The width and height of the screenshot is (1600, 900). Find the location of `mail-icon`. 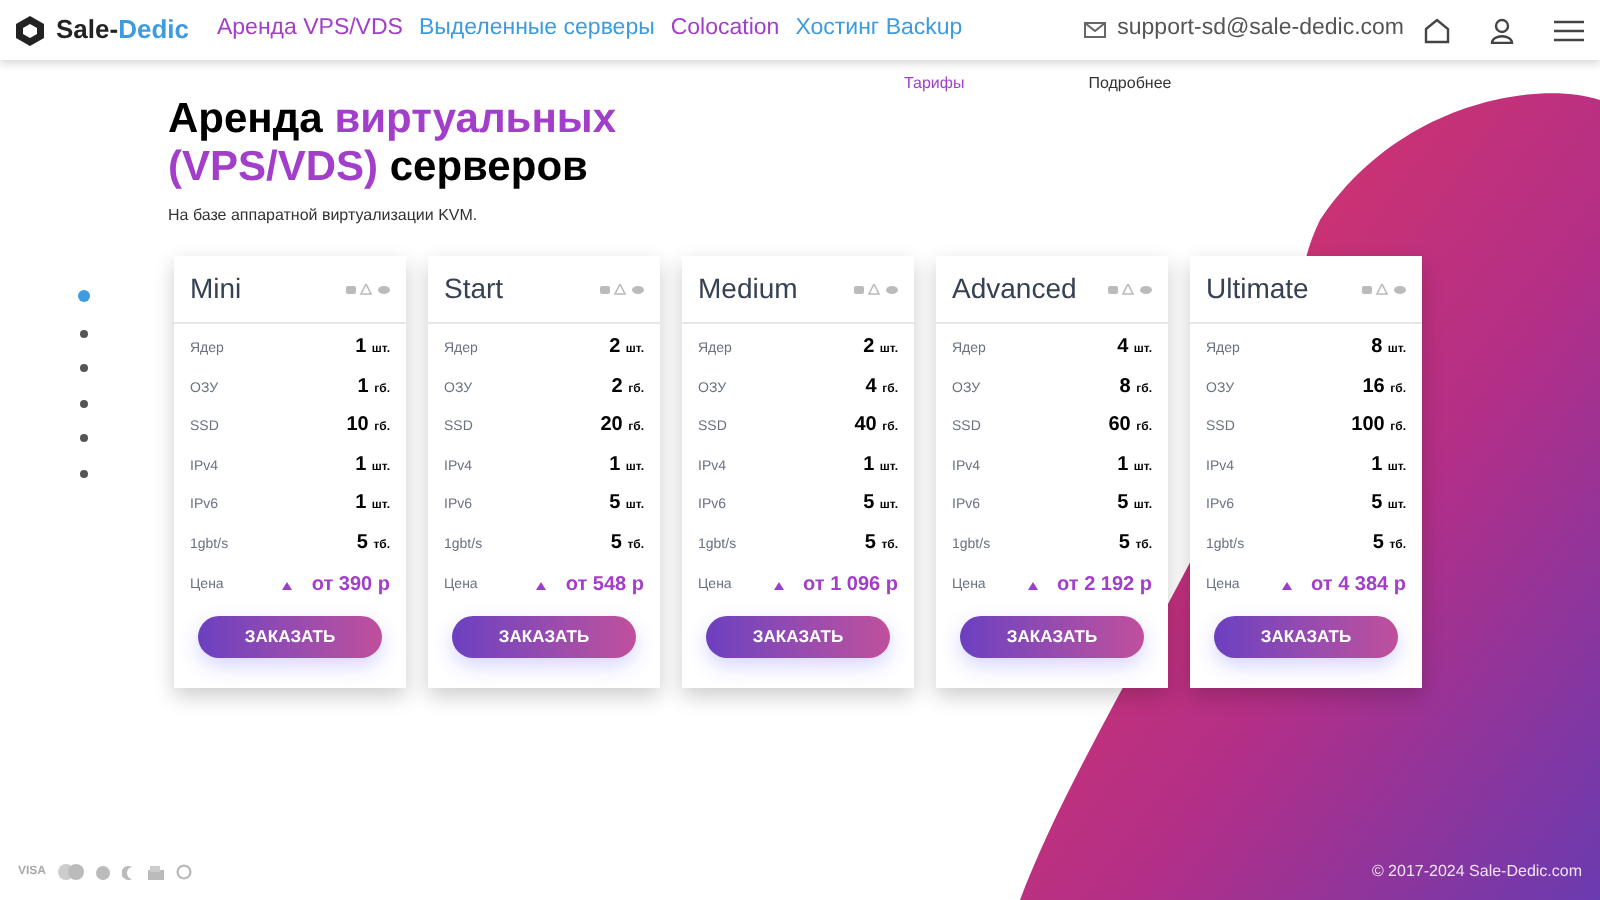

mail-icon is located at coordinates (1094, 30).